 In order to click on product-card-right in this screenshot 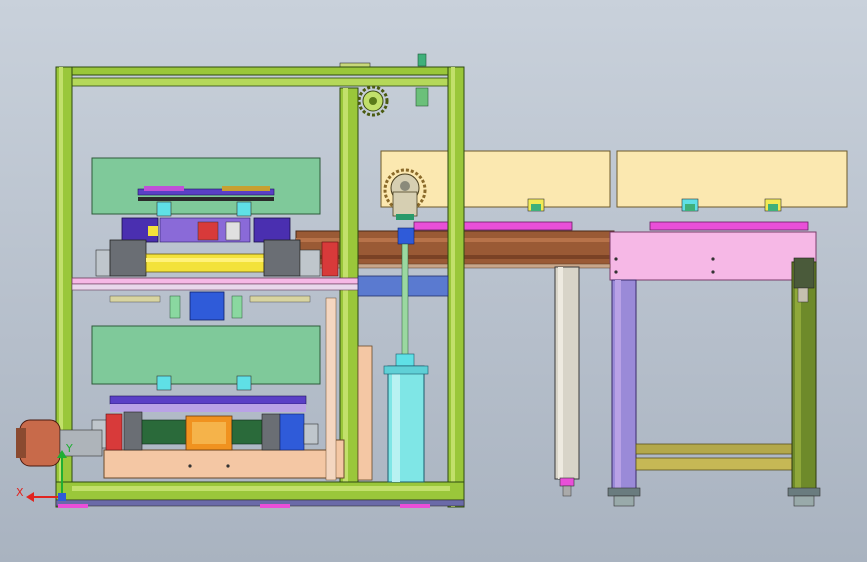, I will do `click(732, 179)`.